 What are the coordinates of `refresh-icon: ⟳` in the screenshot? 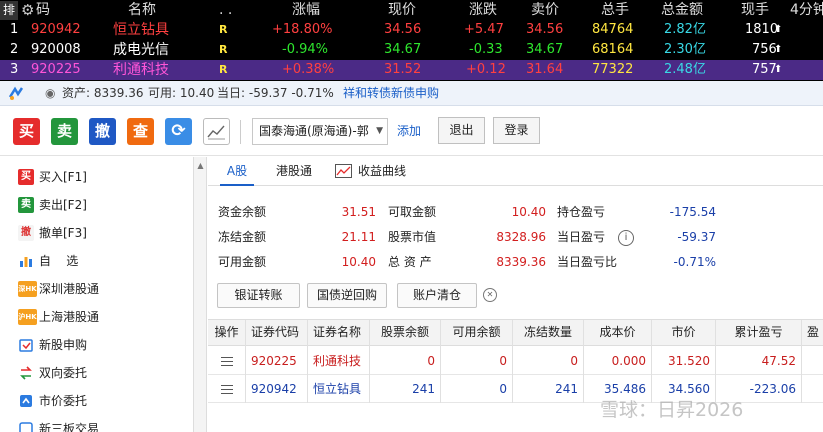 It's located at (178, 131).